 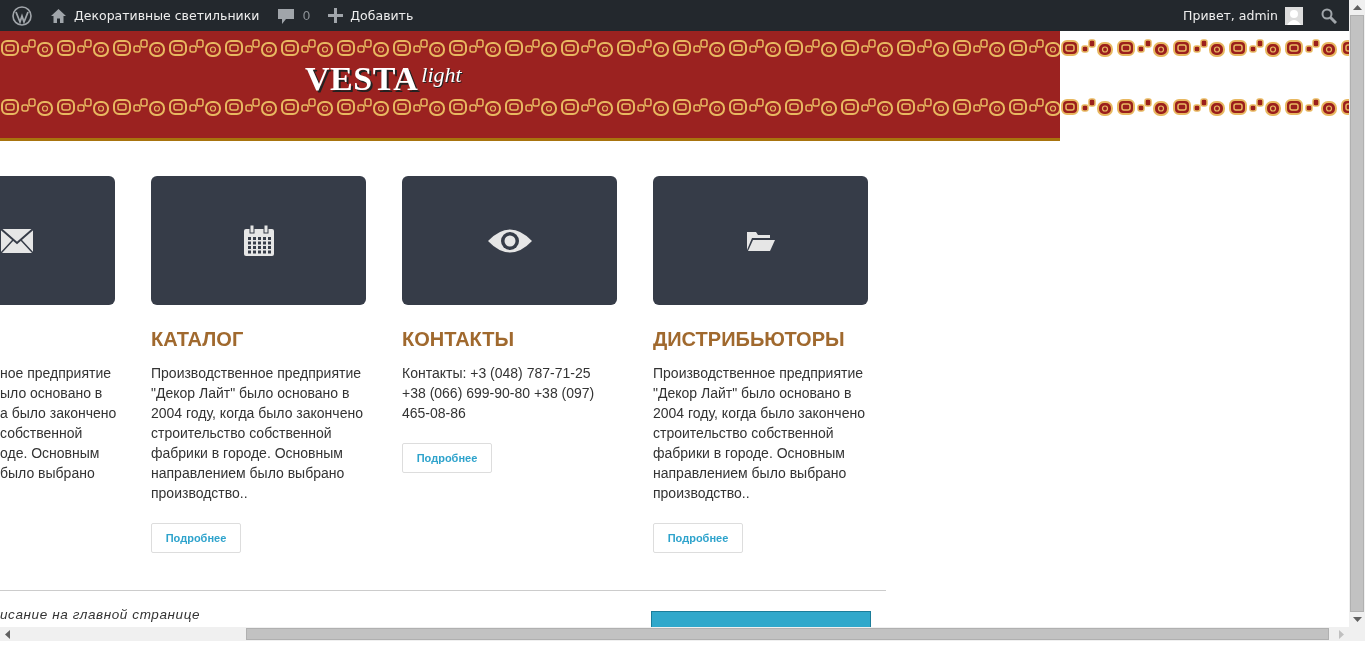 I want to click on description-line: ное предприятие, so click(x=56, y=373).